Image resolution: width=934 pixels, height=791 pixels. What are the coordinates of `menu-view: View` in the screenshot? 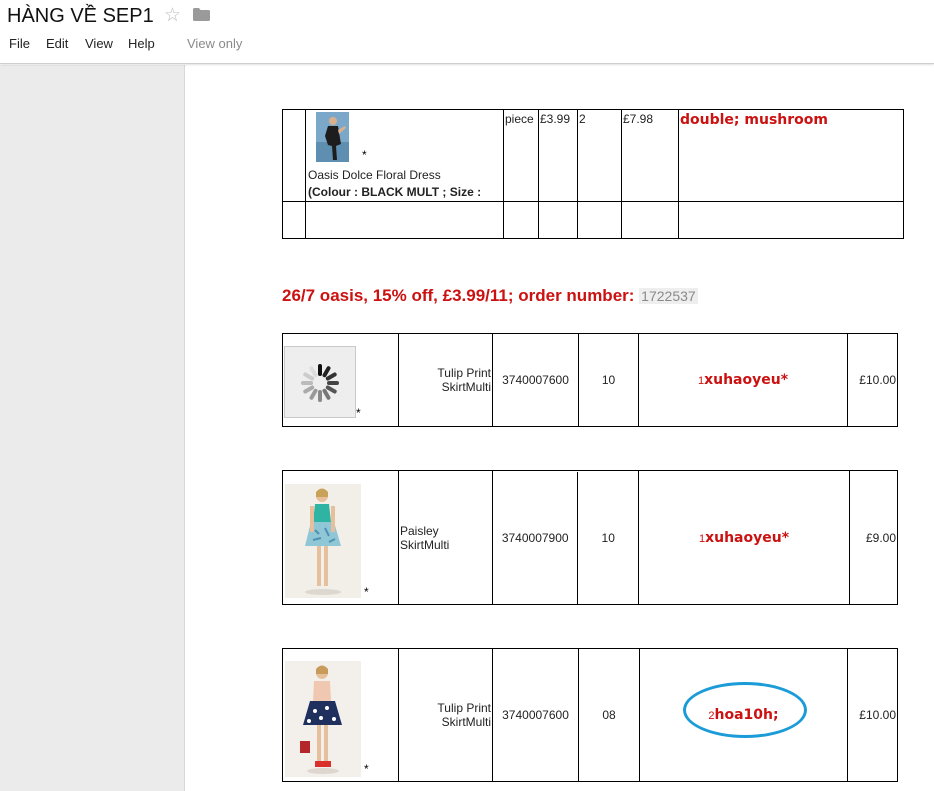 It's located at (99, 43).